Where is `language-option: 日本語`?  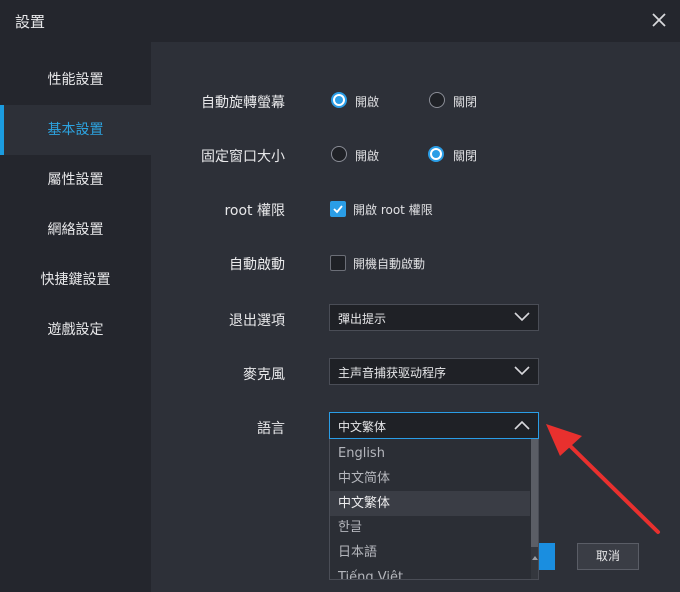
language-option: 日本語 is located at coordinates (430, 552).